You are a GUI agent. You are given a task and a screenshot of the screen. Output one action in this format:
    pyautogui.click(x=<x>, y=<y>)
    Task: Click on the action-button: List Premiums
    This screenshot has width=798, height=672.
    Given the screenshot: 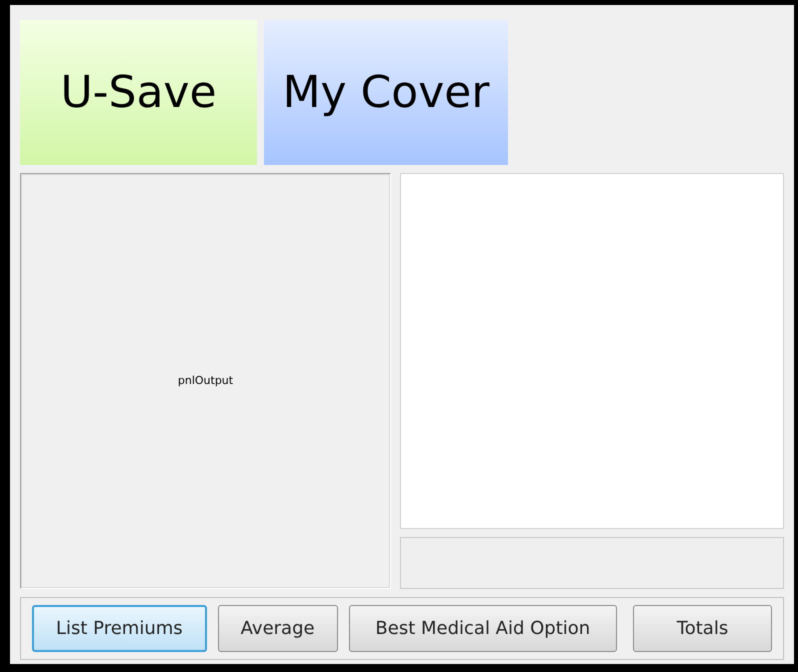 What is the action you would take?
    pyautogui.click(x=119, y=628)
    